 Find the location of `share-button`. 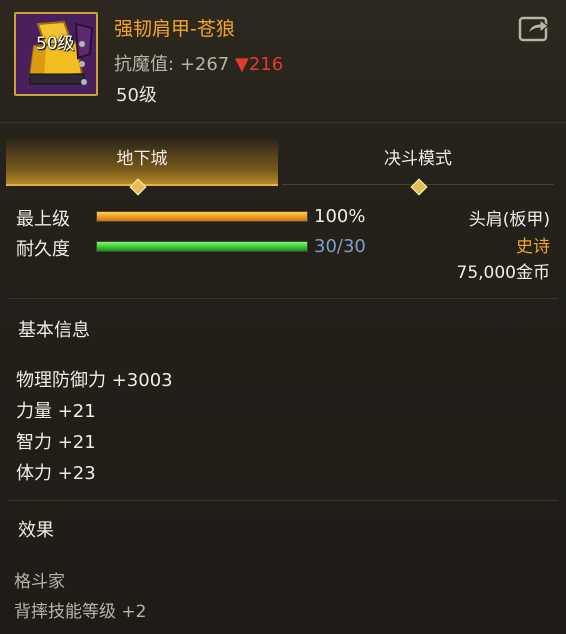

share-button is located at coordinates (534, 28).